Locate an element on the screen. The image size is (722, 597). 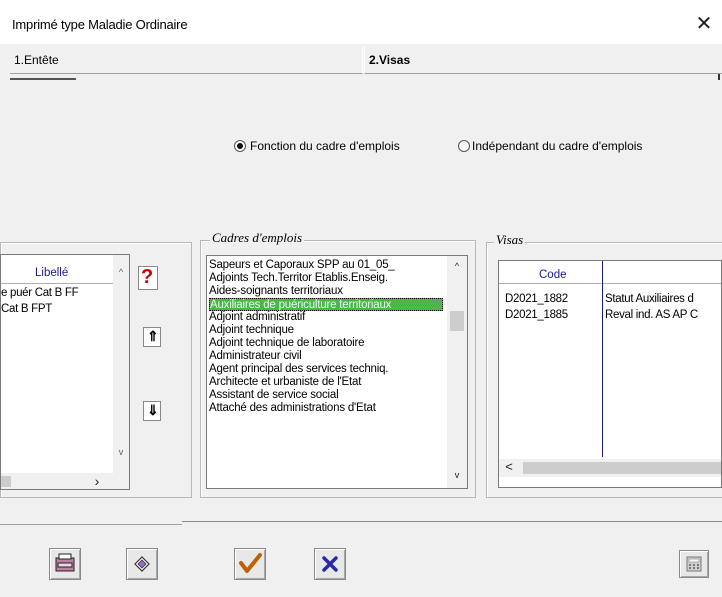
tab-entete-label: 1.Entête is located at coordinates (36, 60).